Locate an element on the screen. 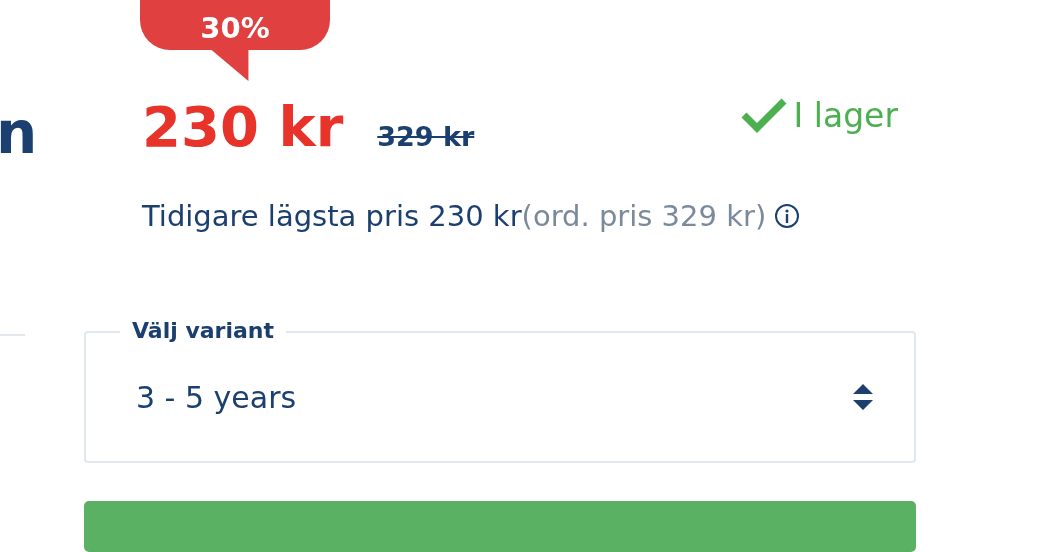 The width and height of the screenshot is (1058, 552). stock-status: I lager is located at coordinates (818, 115).